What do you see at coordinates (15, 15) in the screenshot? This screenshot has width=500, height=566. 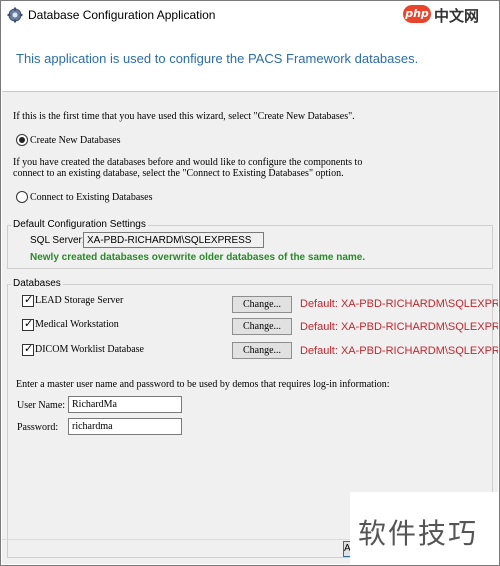 I see `app-gear-icon` at bounding box center [15, 15].